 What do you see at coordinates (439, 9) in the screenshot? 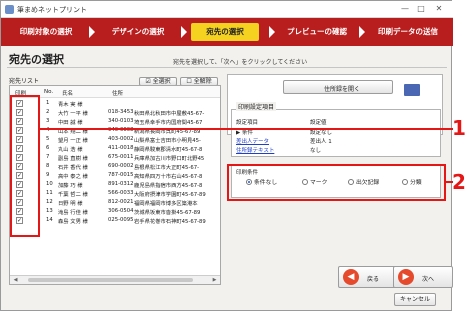
I see `close-button: ✕` at bounding box center [439, 9].